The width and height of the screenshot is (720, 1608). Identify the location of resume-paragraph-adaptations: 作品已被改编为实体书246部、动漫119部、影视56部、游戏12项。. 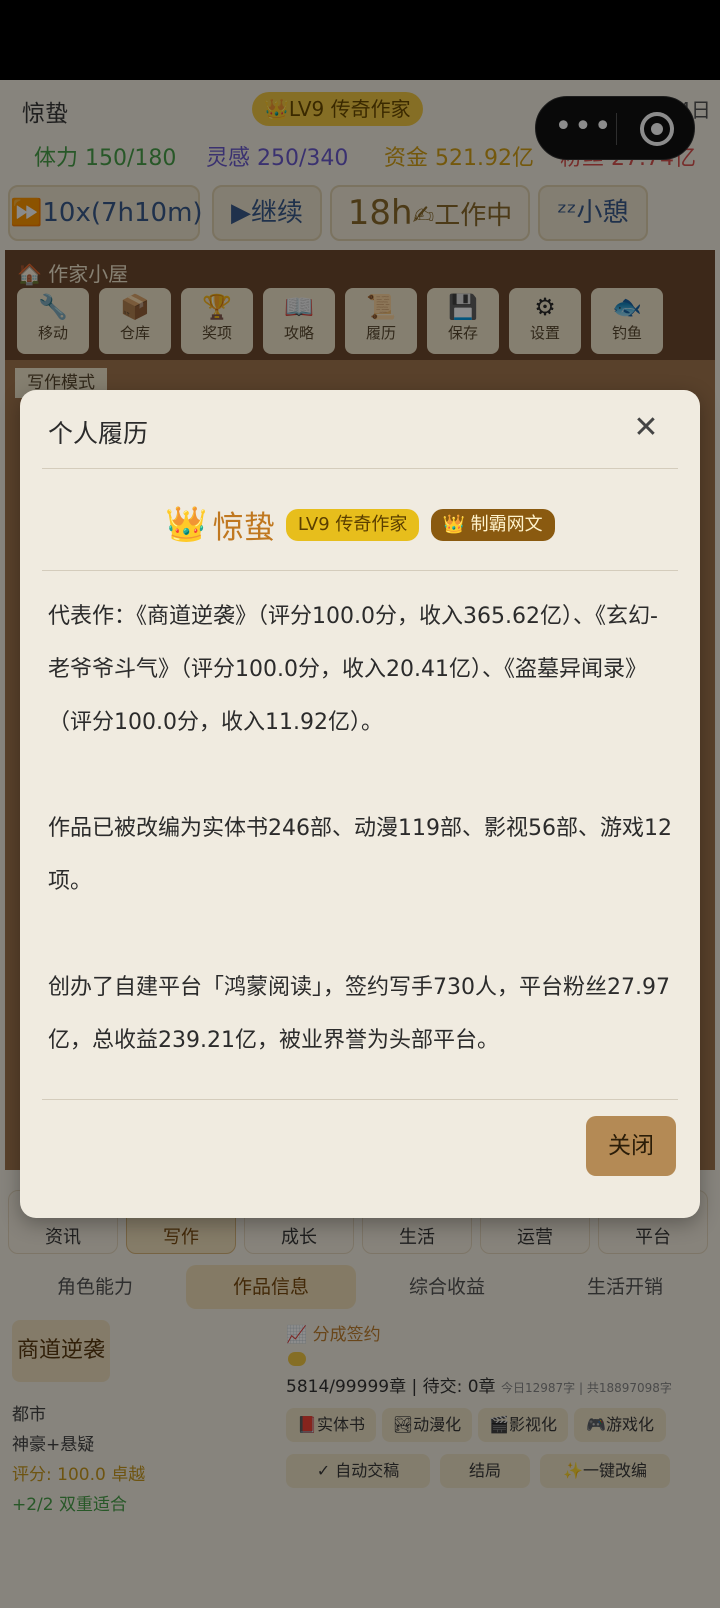
(360, 855).